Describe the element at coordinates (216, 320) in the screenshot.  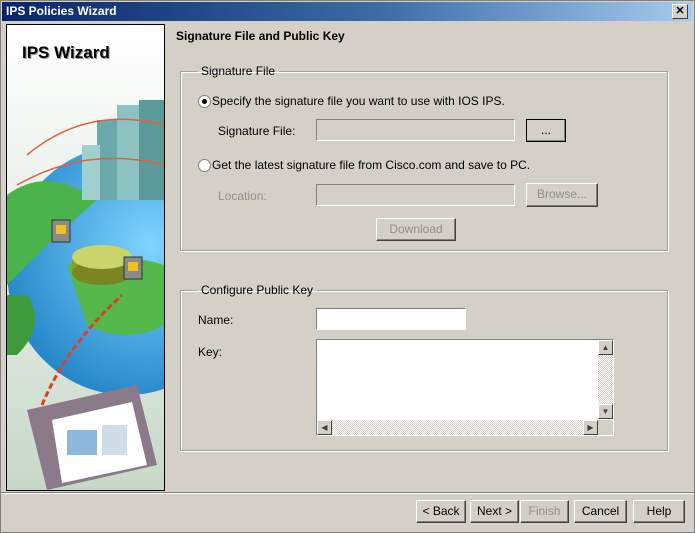
I see `name-label: Name:` at that location.